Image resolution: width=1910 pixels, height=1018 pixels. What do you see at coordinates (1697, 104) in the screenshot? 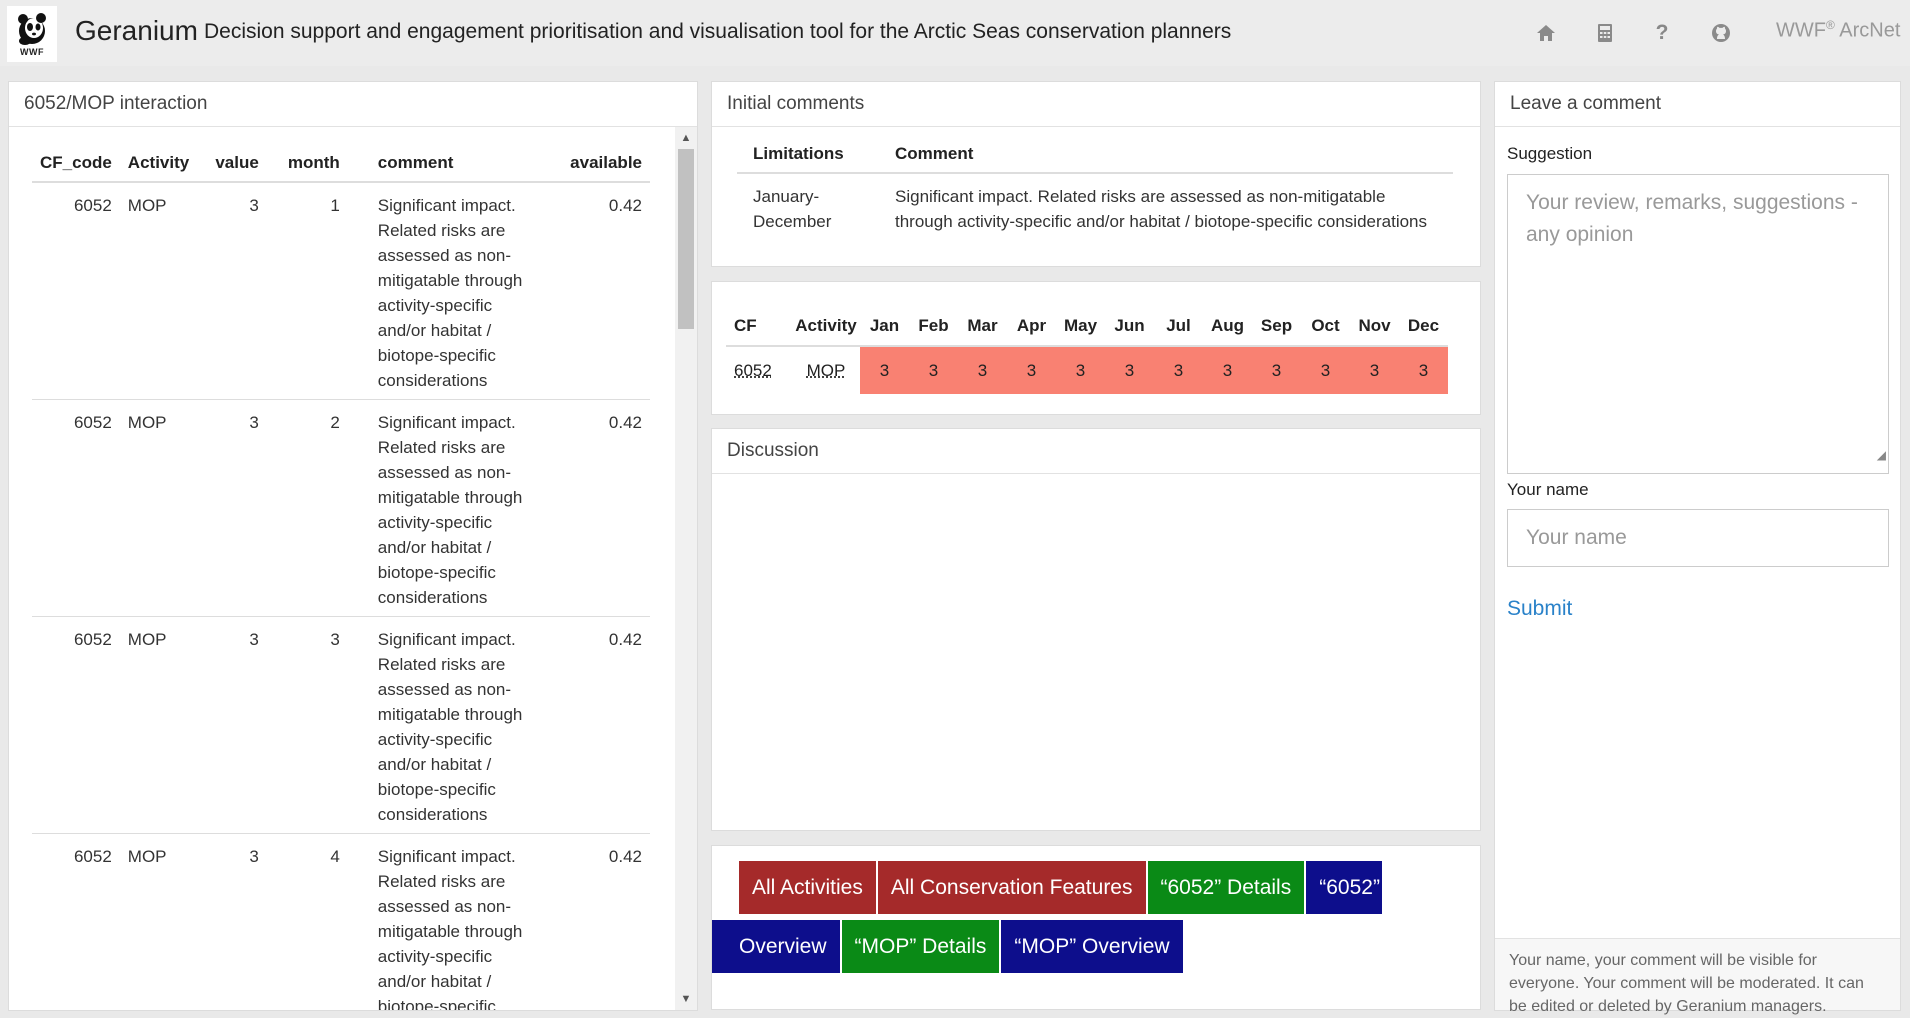
I see `panel-title: Leave a comment` at bounding box center [1697, 104].